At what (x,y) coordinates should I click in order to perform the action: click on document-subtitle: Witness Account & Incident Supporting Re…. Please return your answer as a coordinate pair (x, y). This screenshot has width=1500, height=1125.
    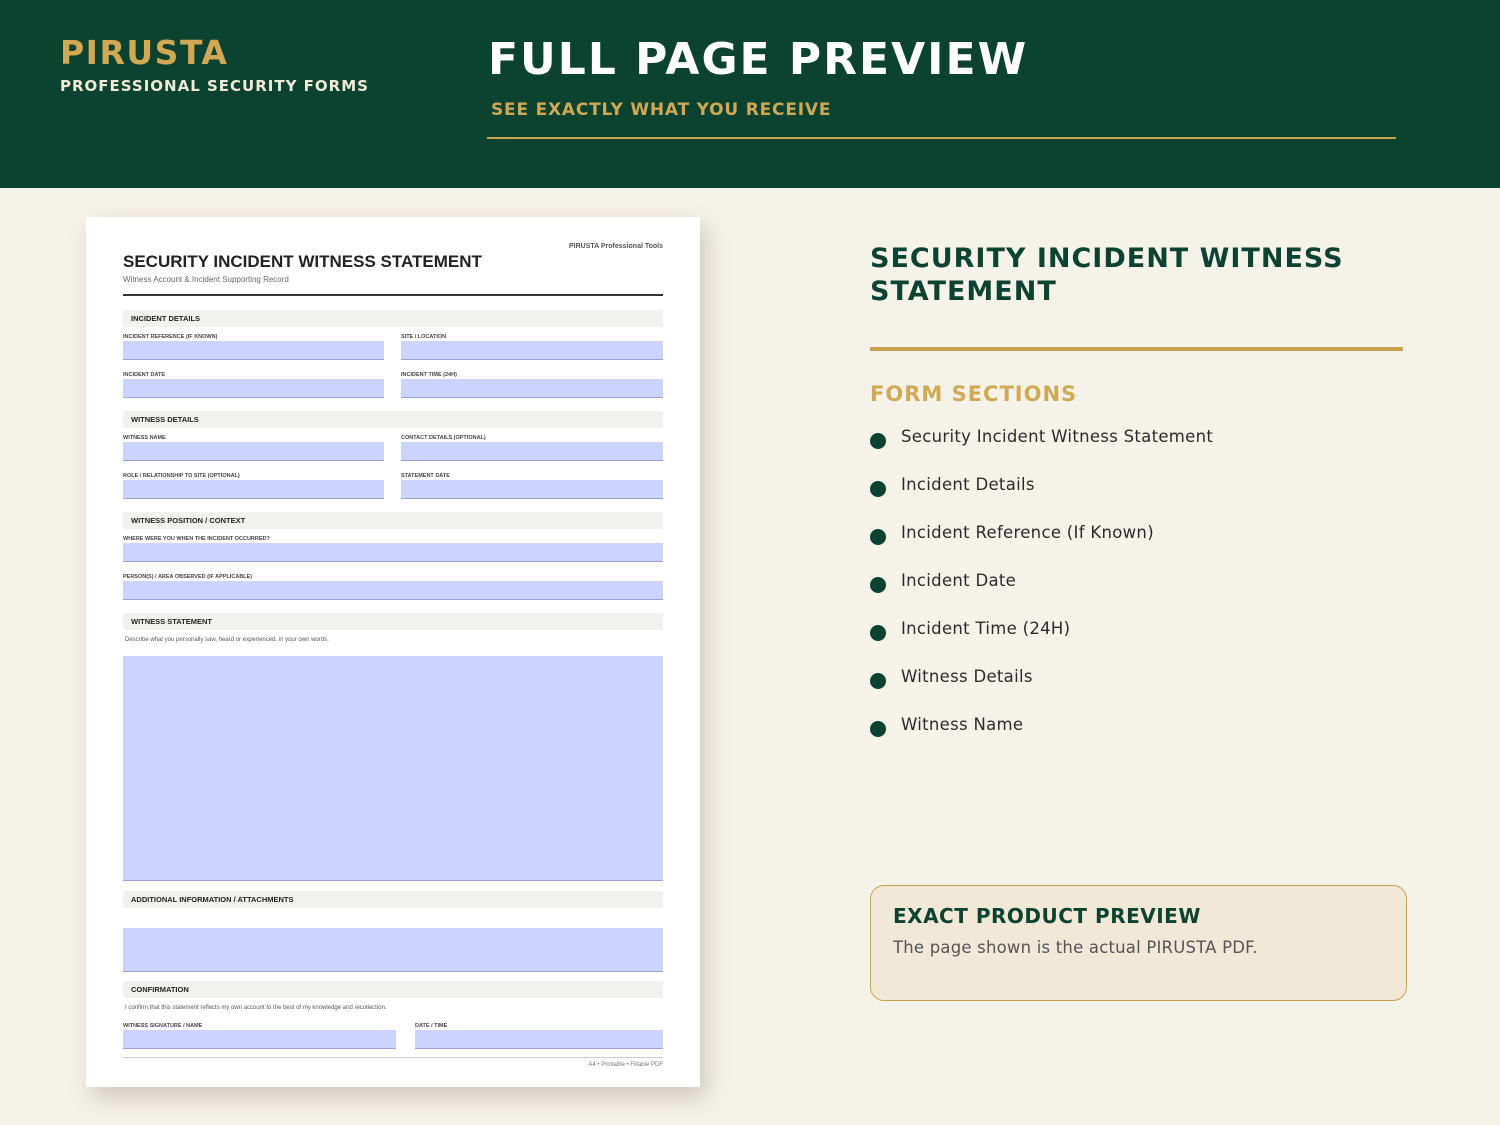
    Looking at the image, I should click on (206, 279).